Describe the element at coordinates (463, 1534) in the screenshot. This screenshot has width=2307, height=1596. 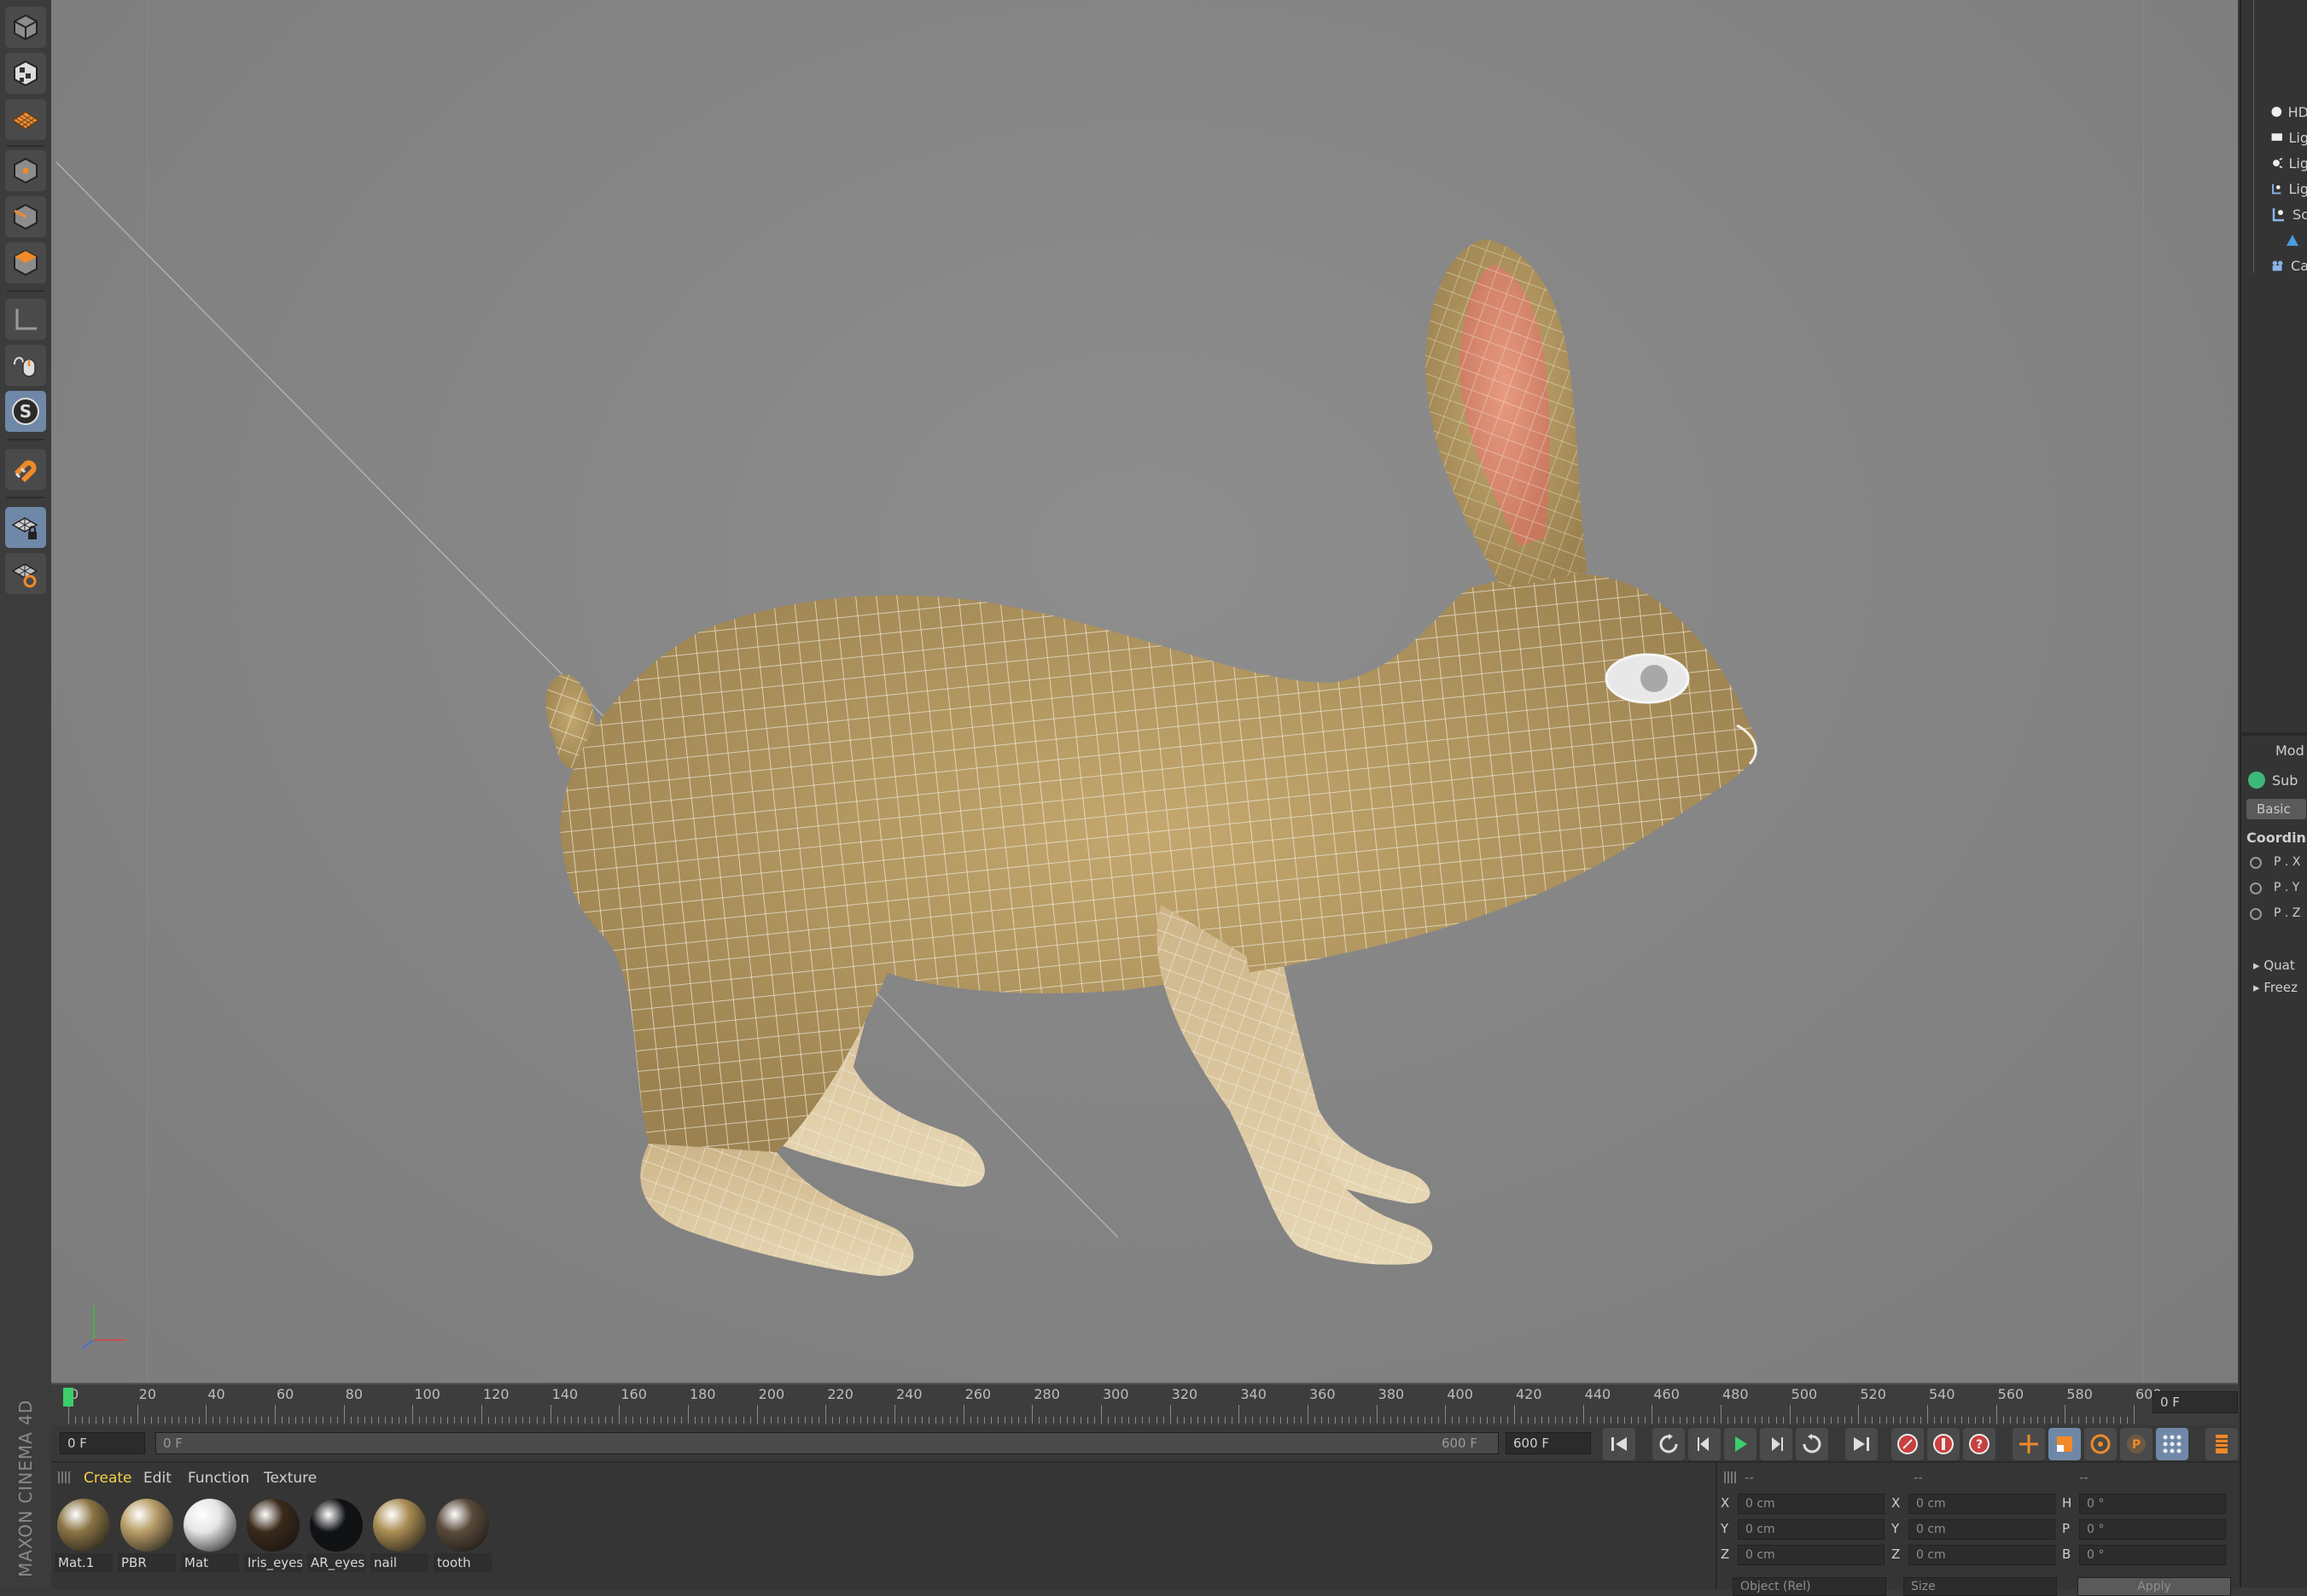
I see `material-swatch: tooth` at that location.